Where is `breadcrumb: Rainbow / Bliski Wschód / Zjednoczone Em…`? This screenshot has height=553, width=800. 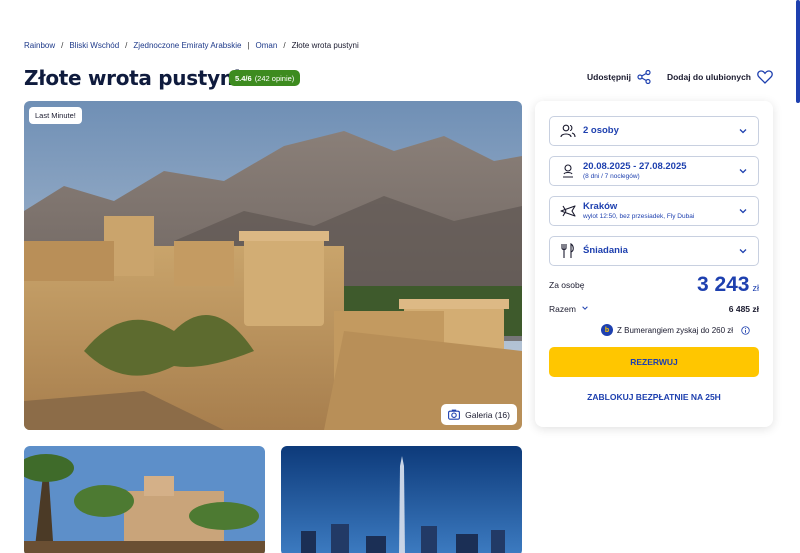 breadcrumb: Rainbow / Bliski Wschód / Zjednoczone Em… is located at coordinates (191, 45).